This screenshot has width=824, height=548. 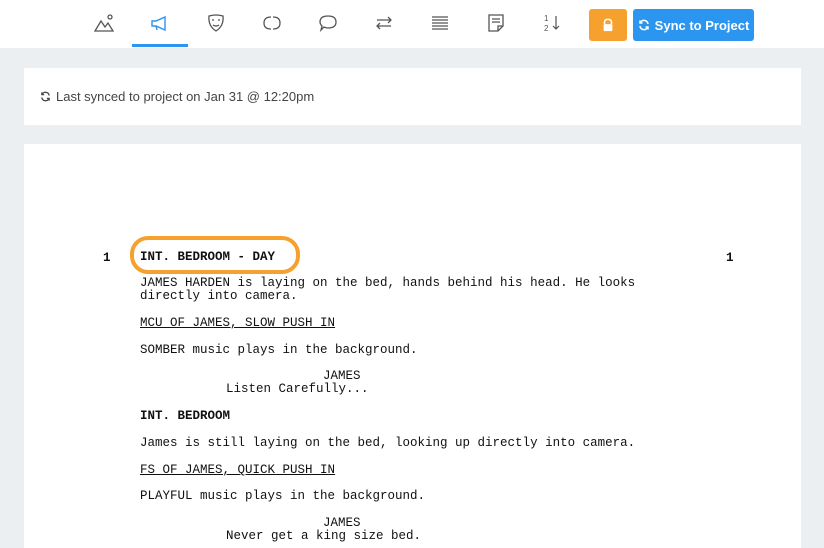 What do you see at coordinates (282, 496) in the screenshot?
I see `action-line: PLAYFUL music plays in the background.` at bounding box center [282, 496].